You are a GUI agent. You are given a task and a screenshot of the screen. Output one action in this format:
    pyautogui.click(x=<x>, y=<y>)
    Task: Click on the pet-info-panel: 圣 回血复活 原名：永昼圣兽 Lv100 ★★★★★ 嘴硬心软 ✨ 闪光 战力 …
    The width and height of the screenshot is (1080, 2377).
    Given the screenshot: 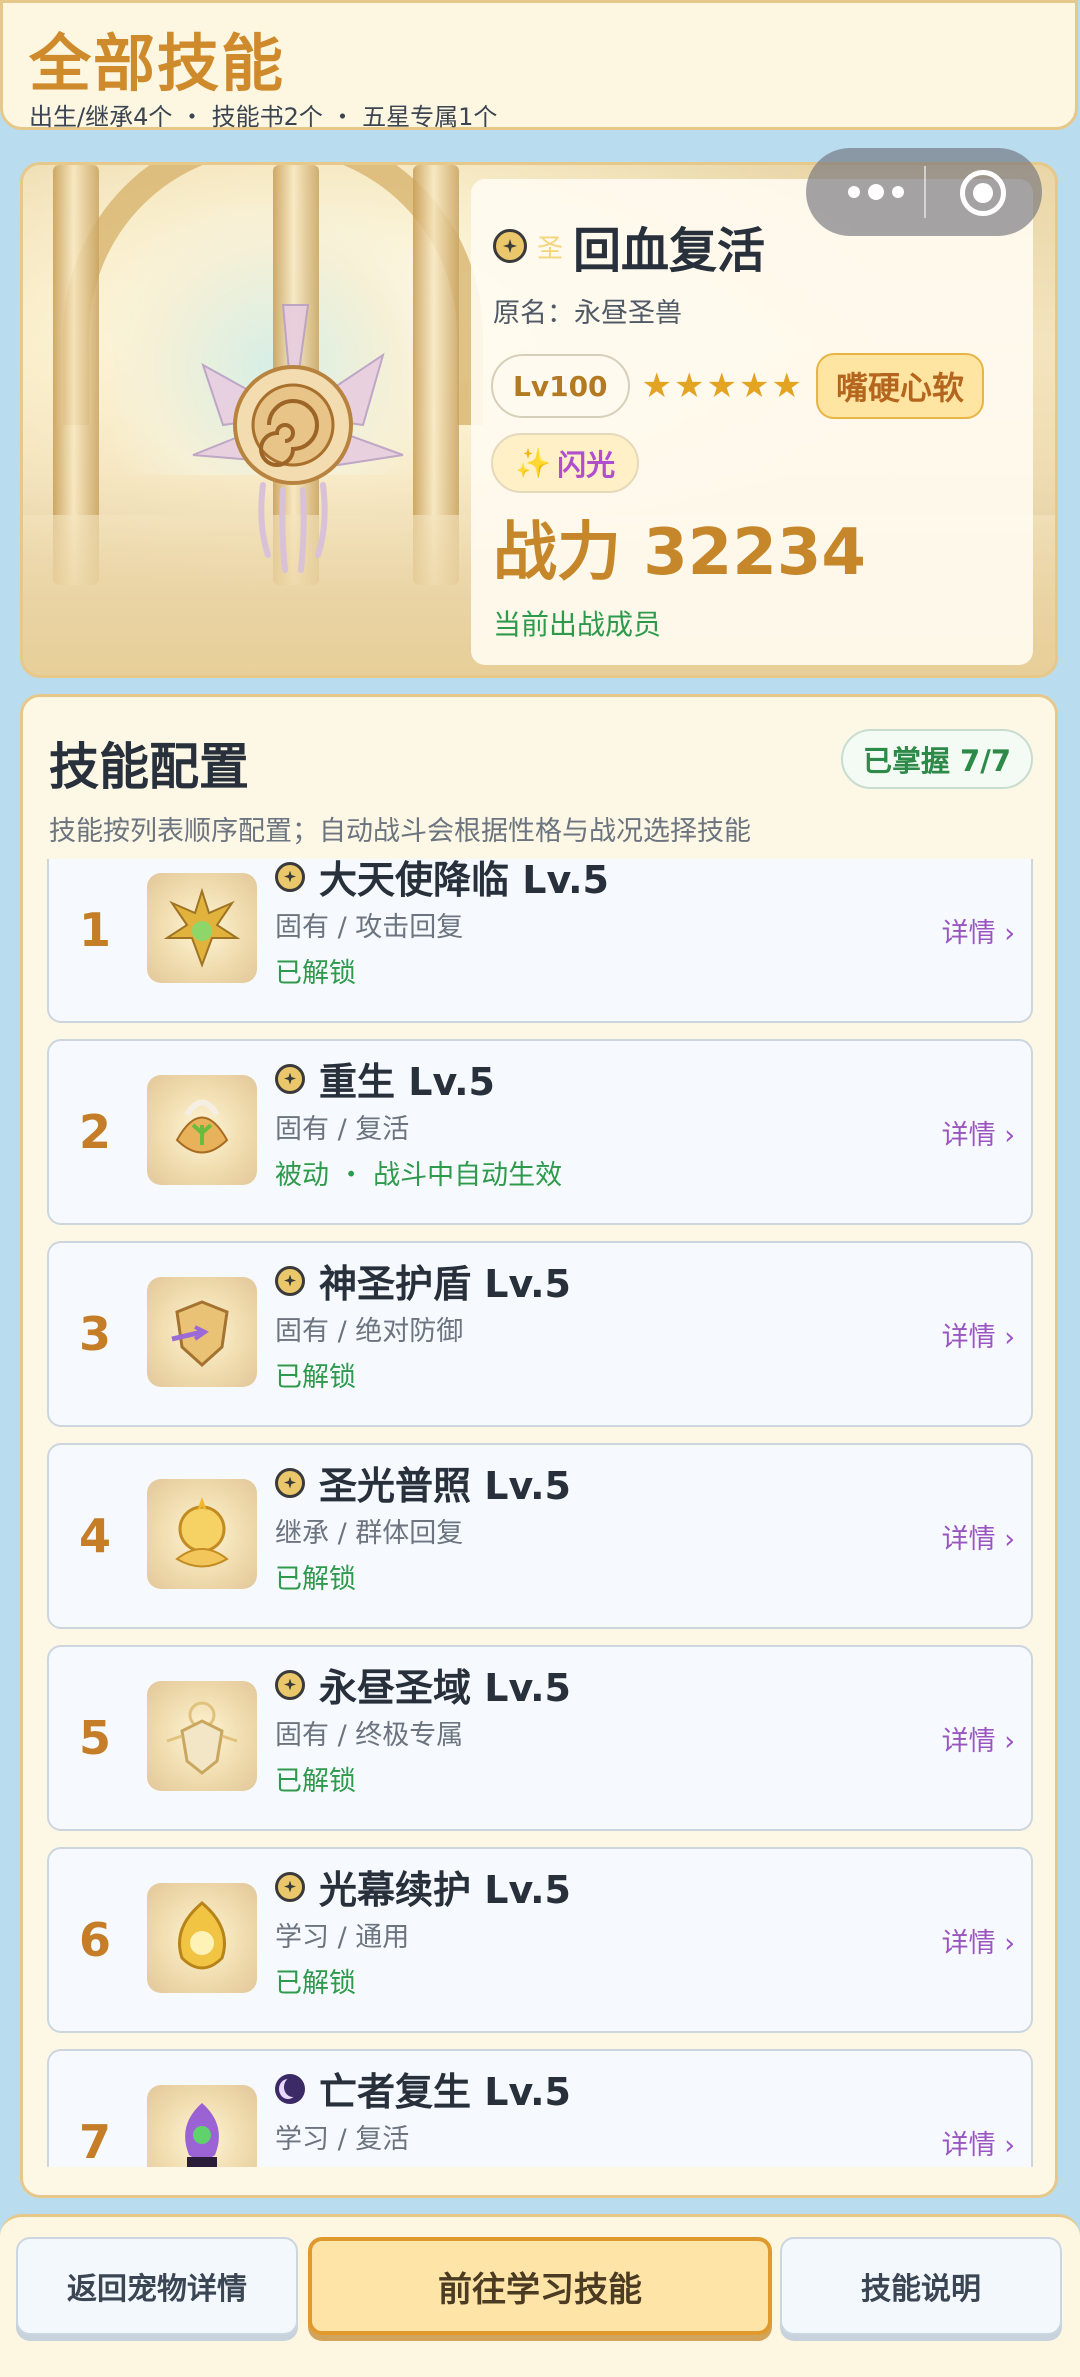 What is the action you would take?
    pyautogui.click(x=752, y=422)
    